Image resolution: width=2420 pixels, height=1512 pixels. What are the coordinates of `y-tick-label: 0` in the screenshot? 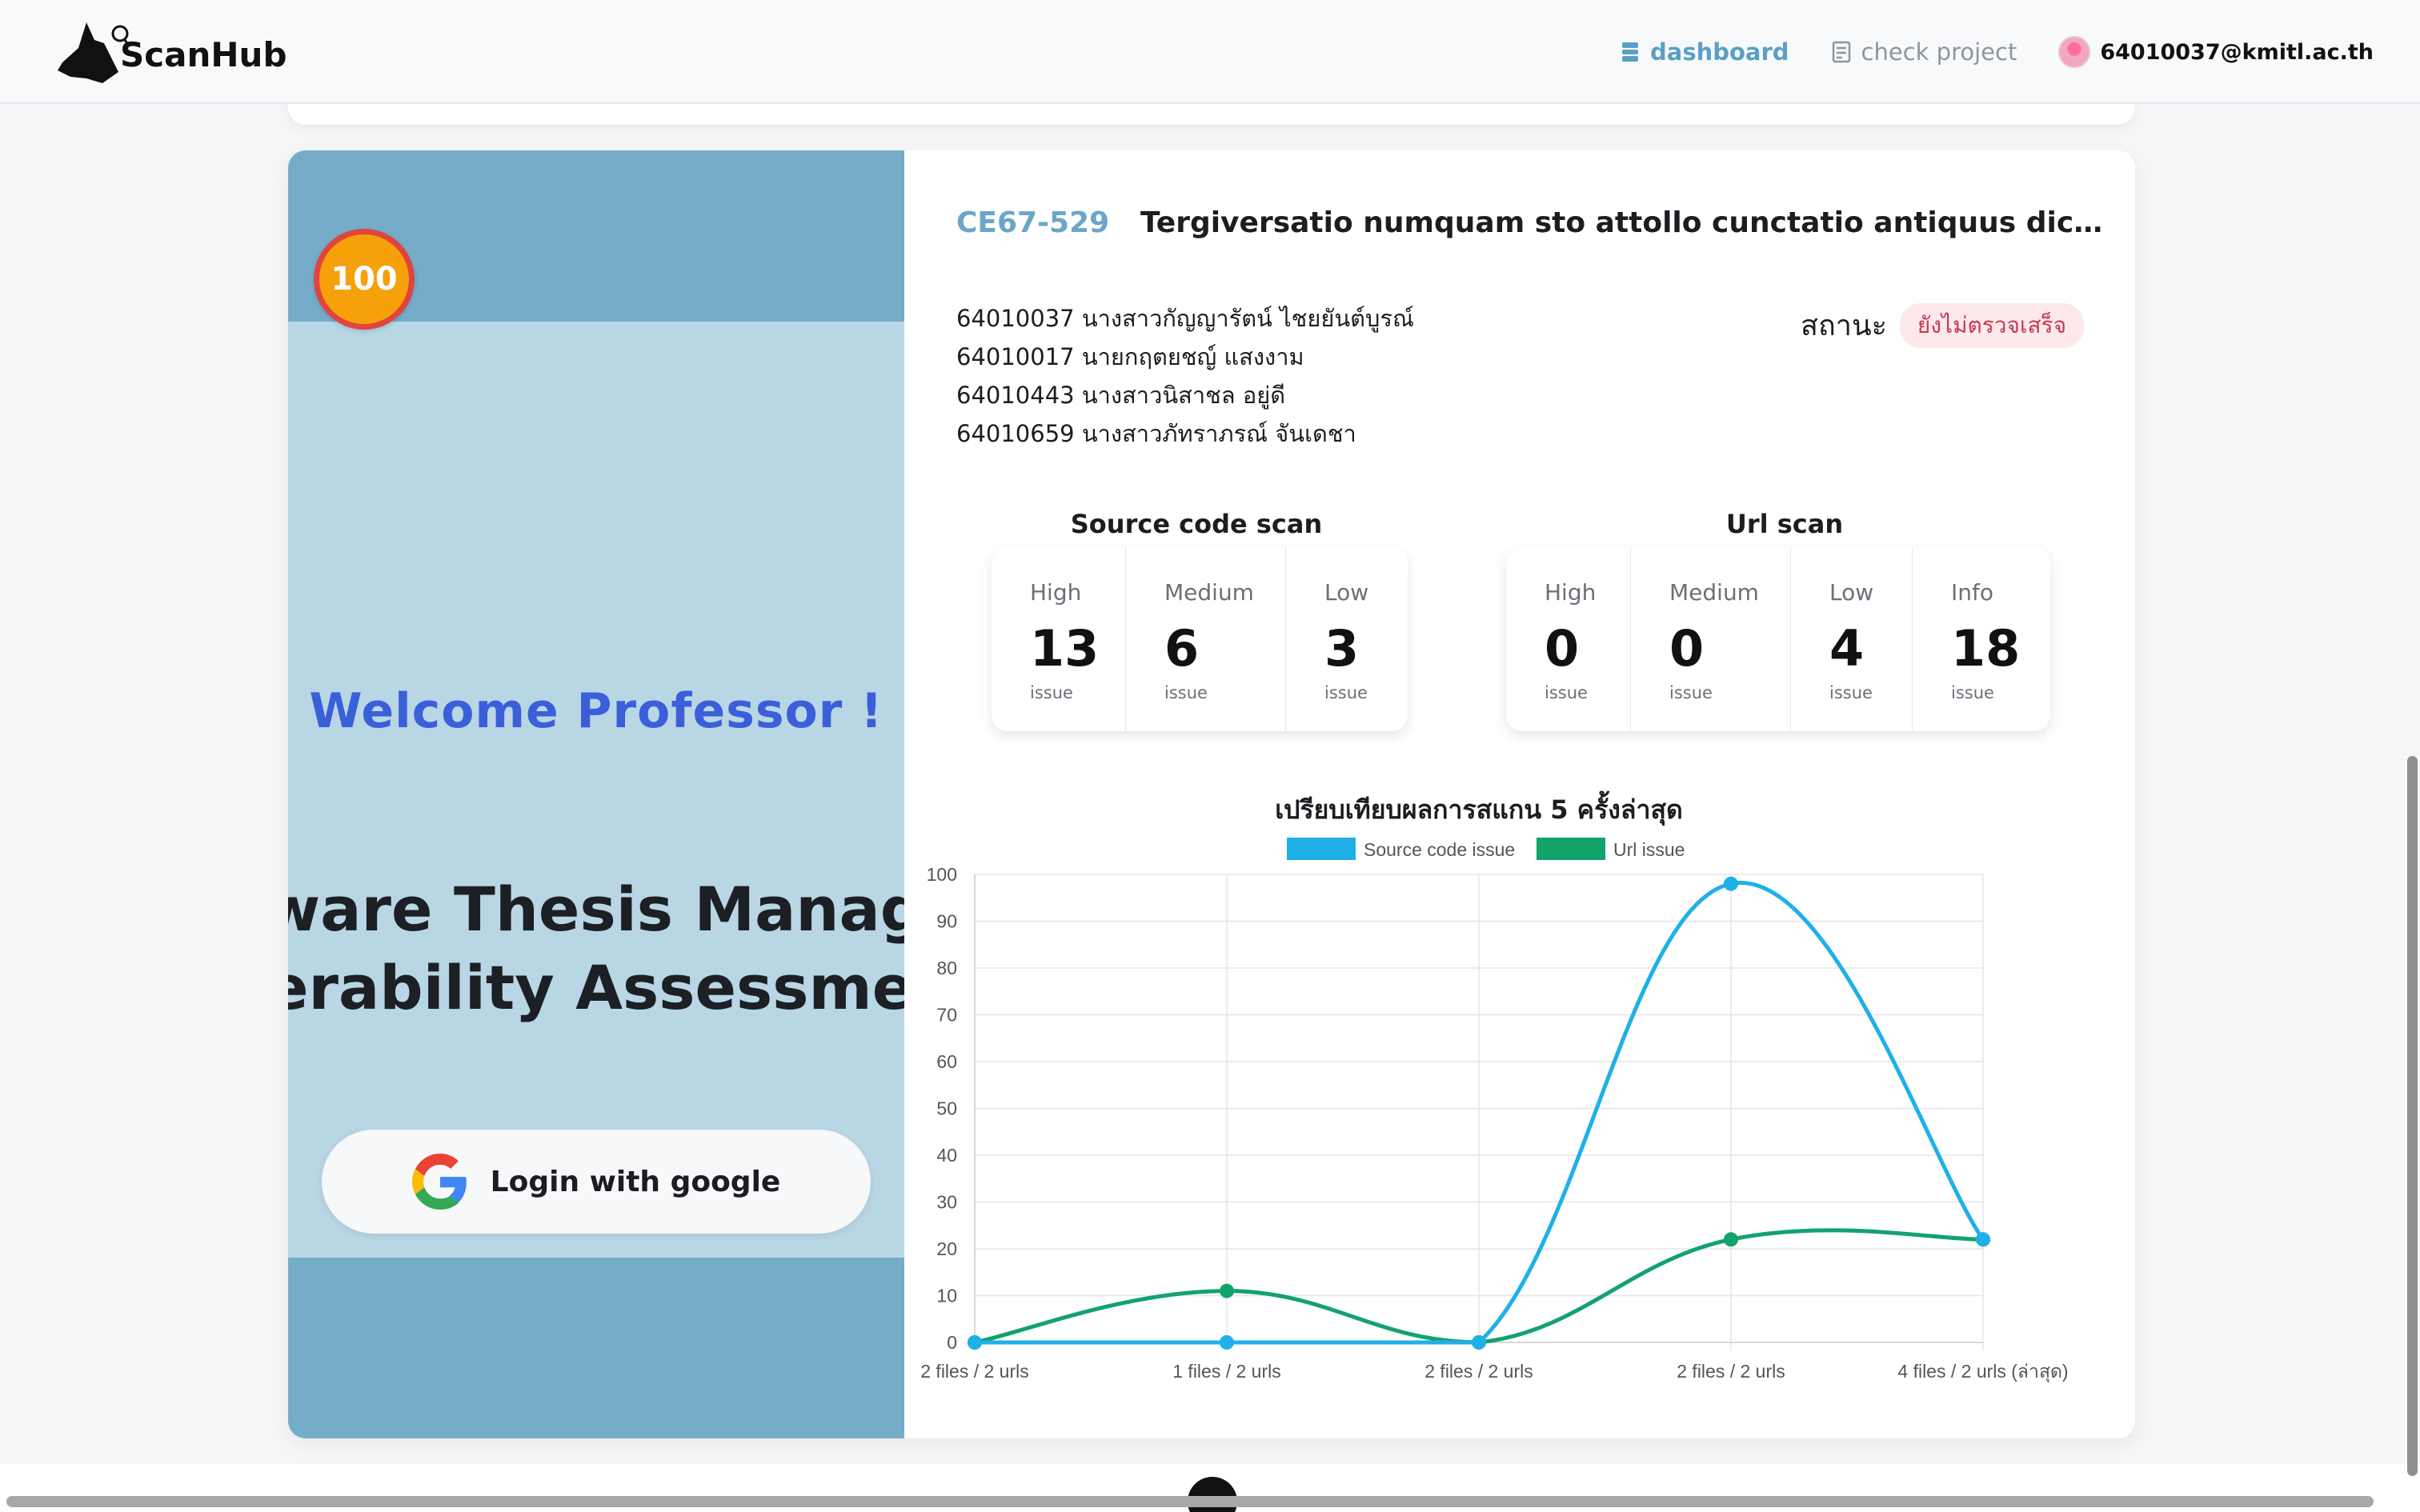 It's located at (952, 1342).